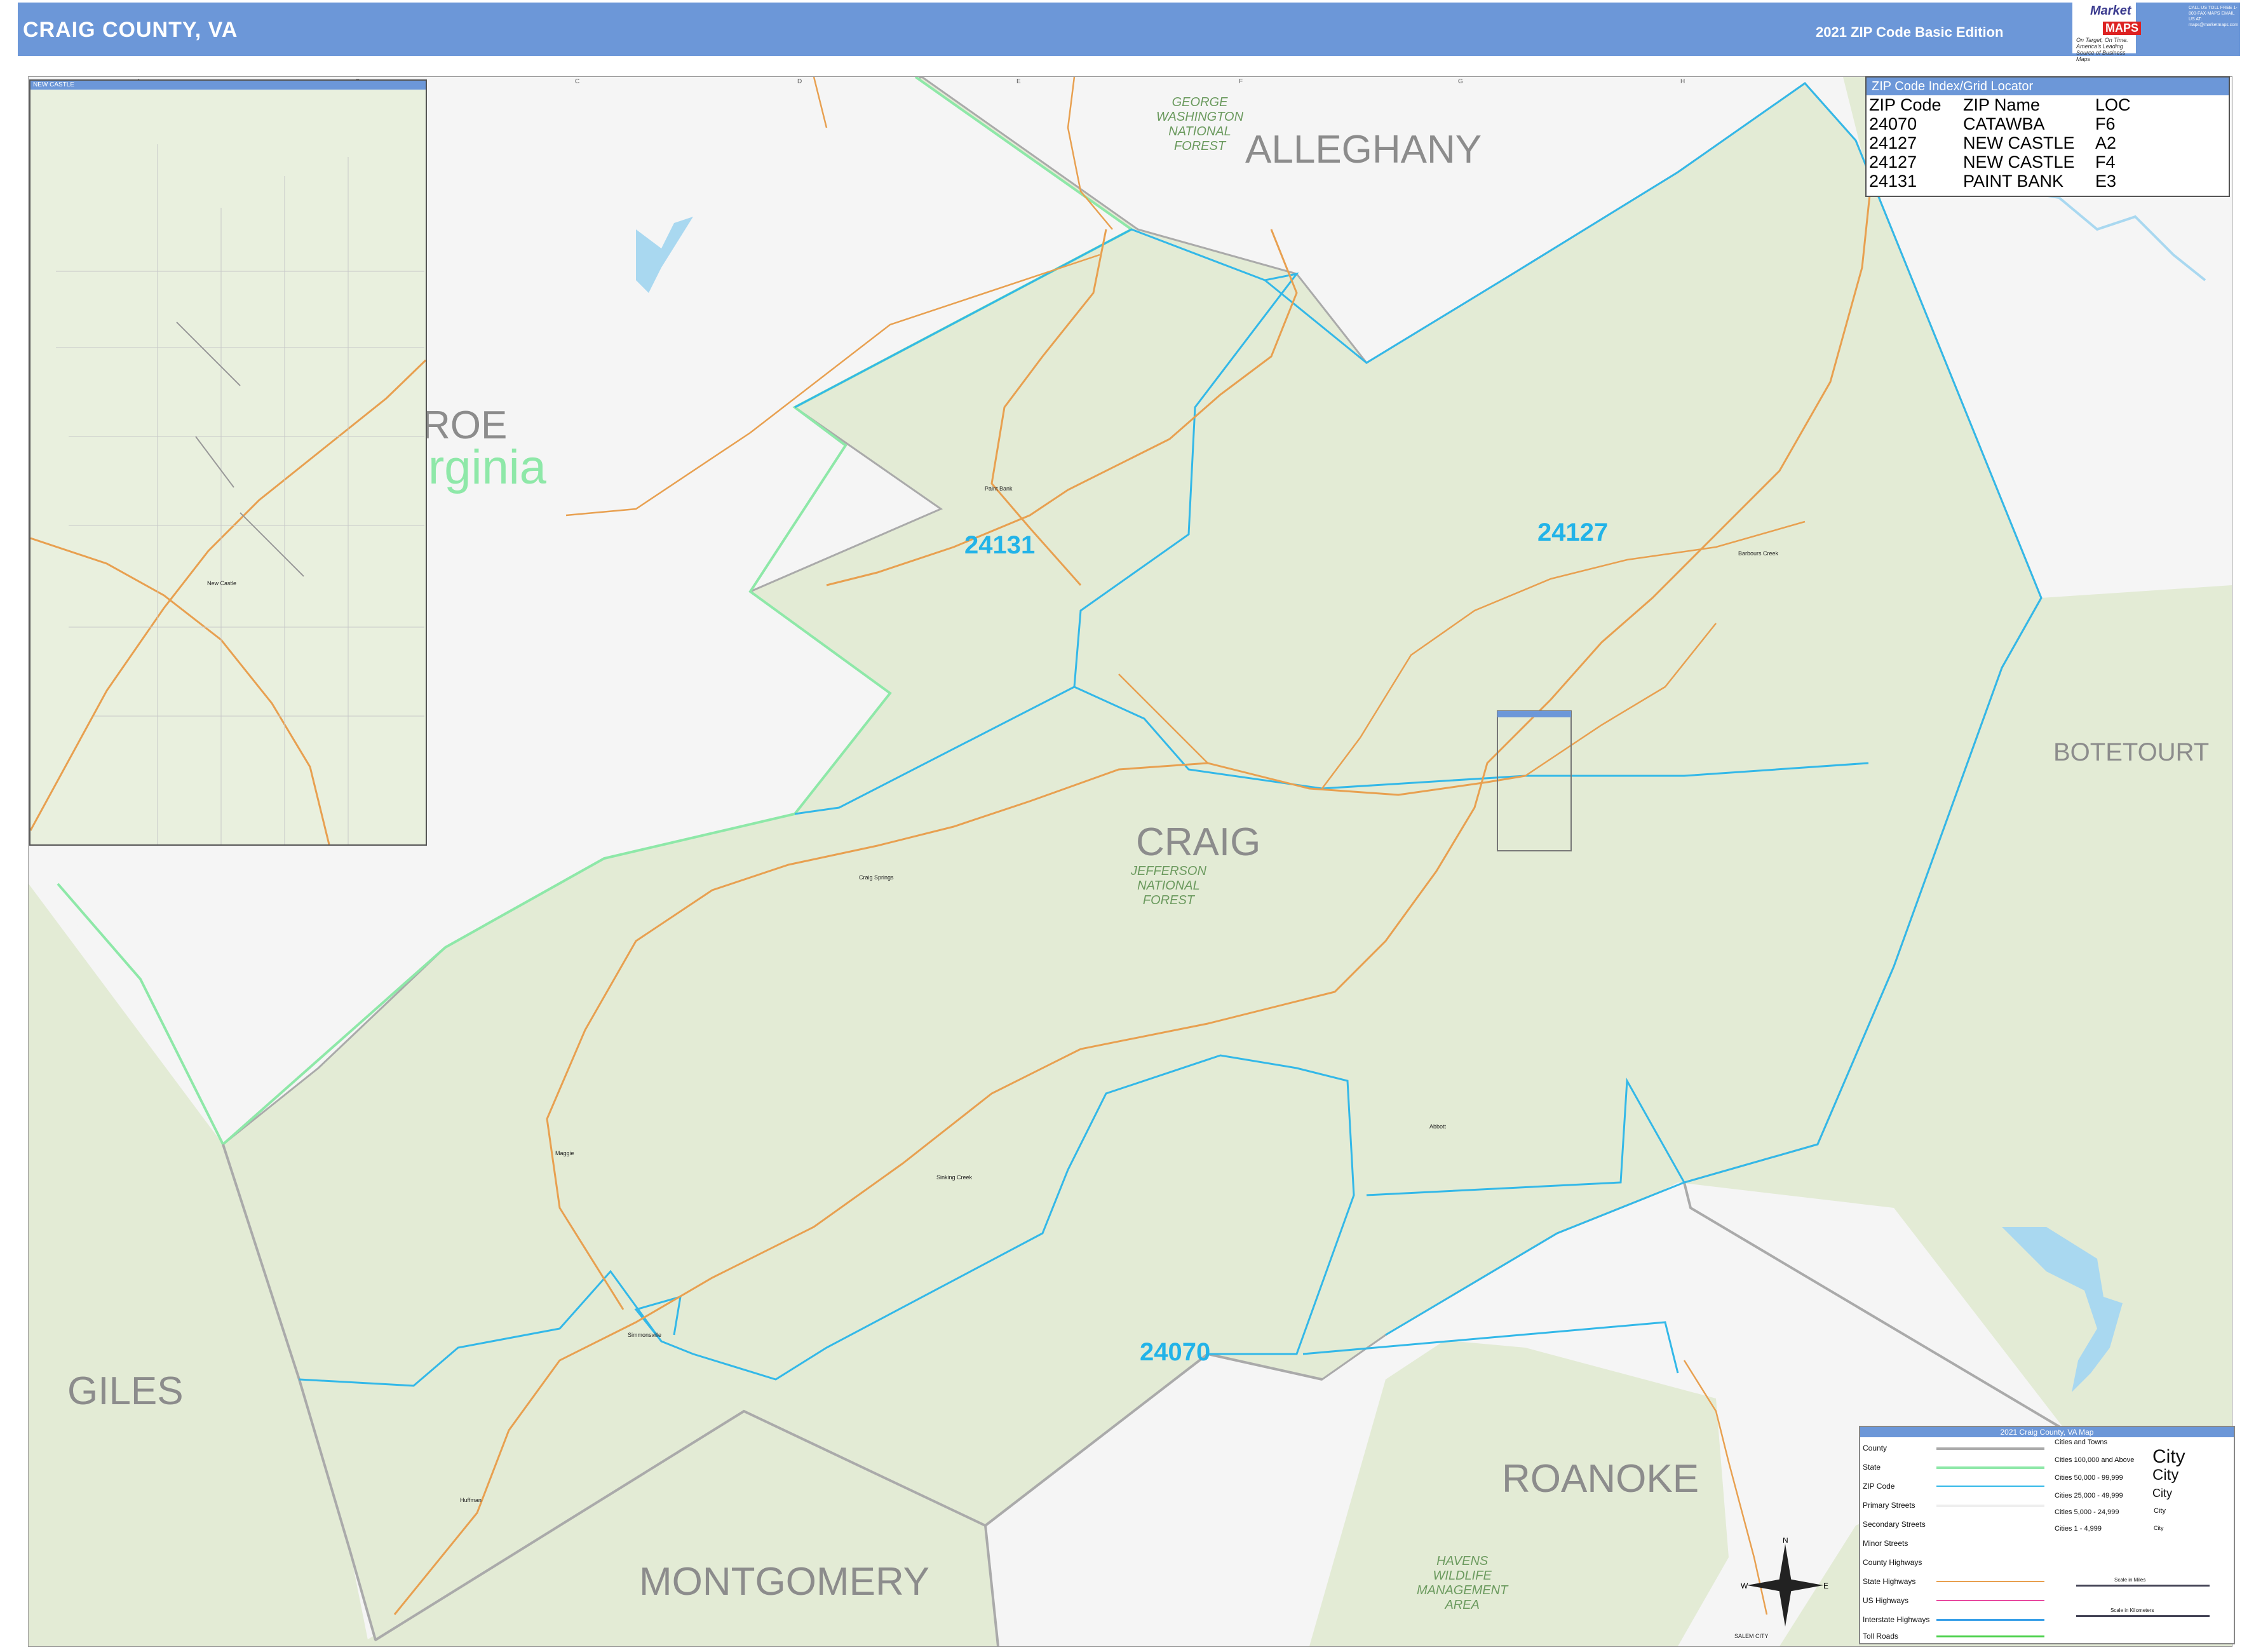 This screenshot has height=1652, width=2242. I want to click on legend-city-sample-5: City, so click(2159, 1528).